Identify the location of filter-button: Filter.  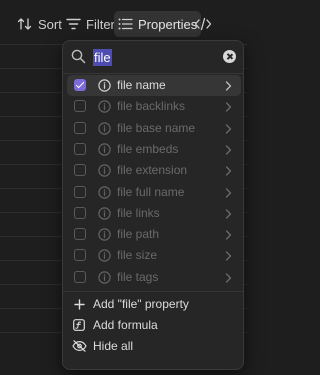
(90, 24).